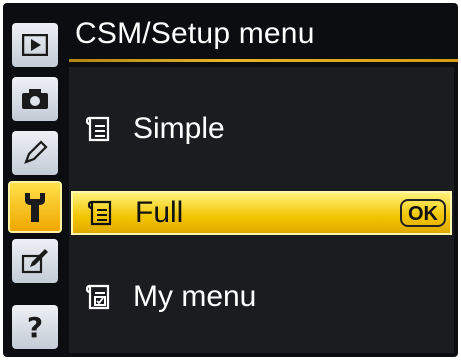 The height and width of the screenshot is (360, 461). I want to click on menu-item-label: Simple, so click(179, 128).